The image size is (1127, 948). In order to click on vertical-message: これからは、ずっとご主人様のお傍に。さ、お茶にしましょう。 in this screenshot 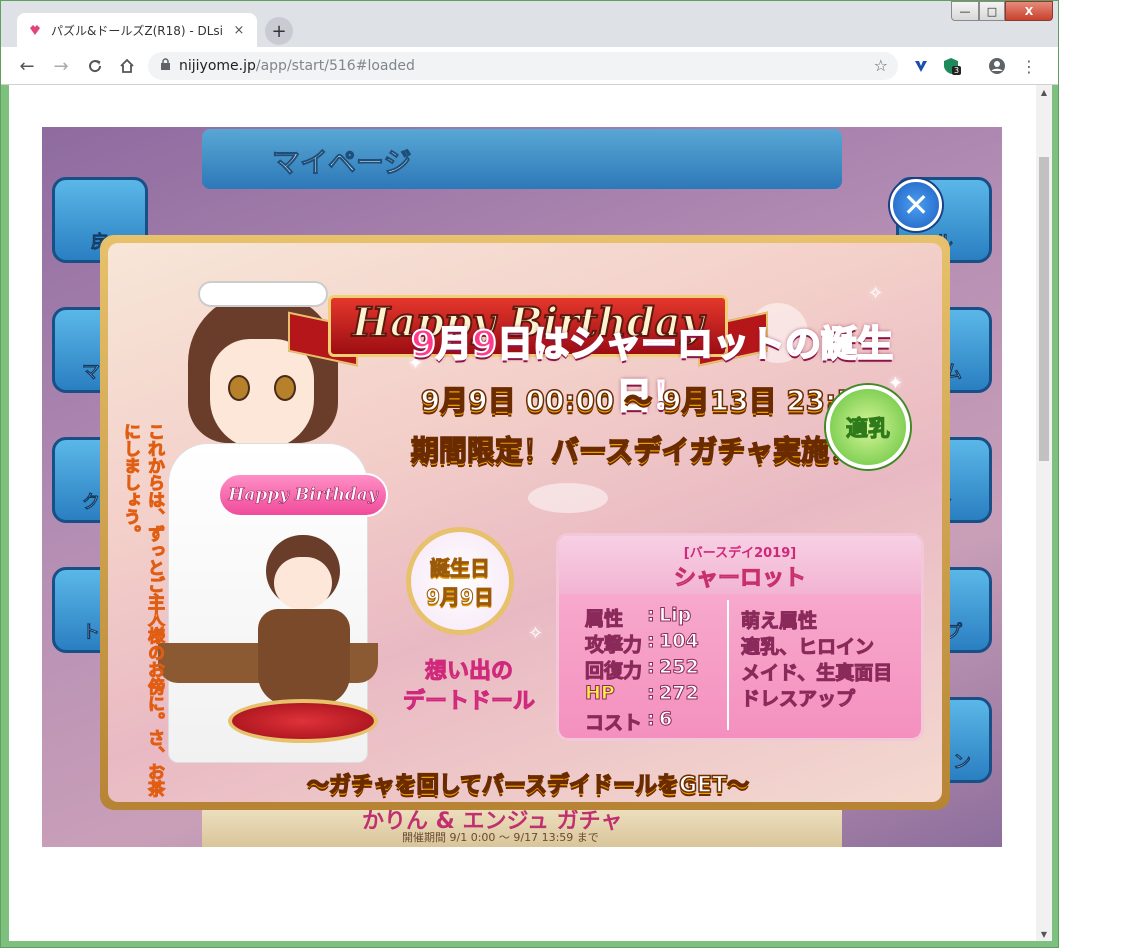, I will do `click(142, 610)`.